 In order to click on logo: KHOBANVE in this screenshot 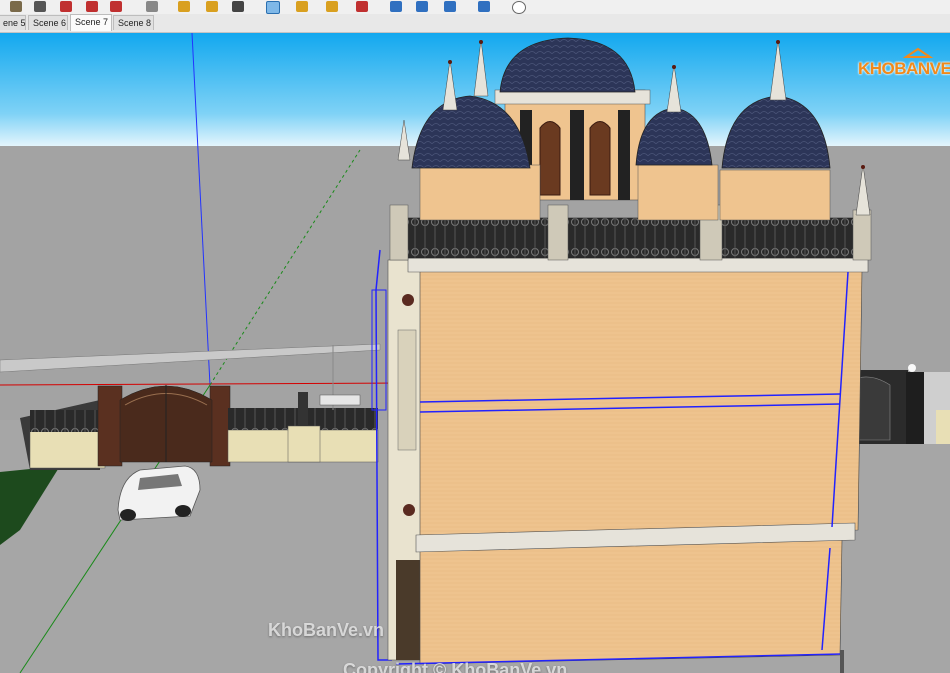, I will do `click(901, 67)`.